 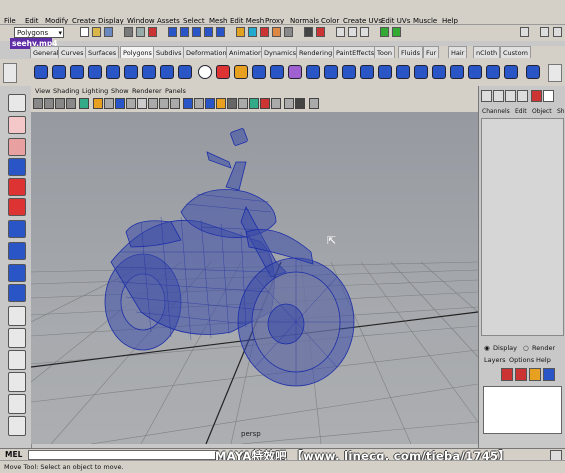 What do you see at coordinates (96, 32) in the screenshot?
I see `open-scene-icon` at bounding box center [96, 32].